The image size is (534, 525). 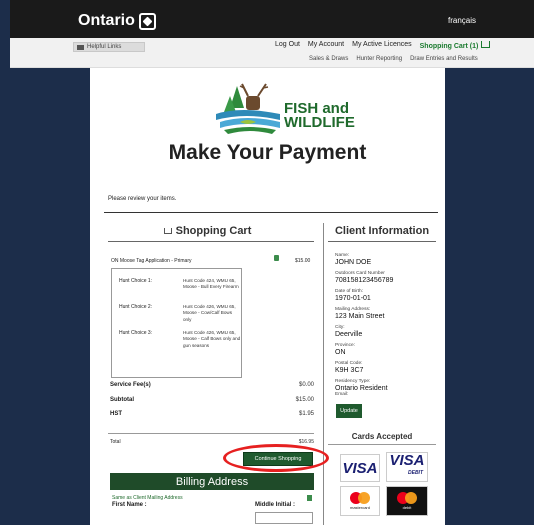 I want to click on client-field-label: Email:, so click(x=342, y=394).